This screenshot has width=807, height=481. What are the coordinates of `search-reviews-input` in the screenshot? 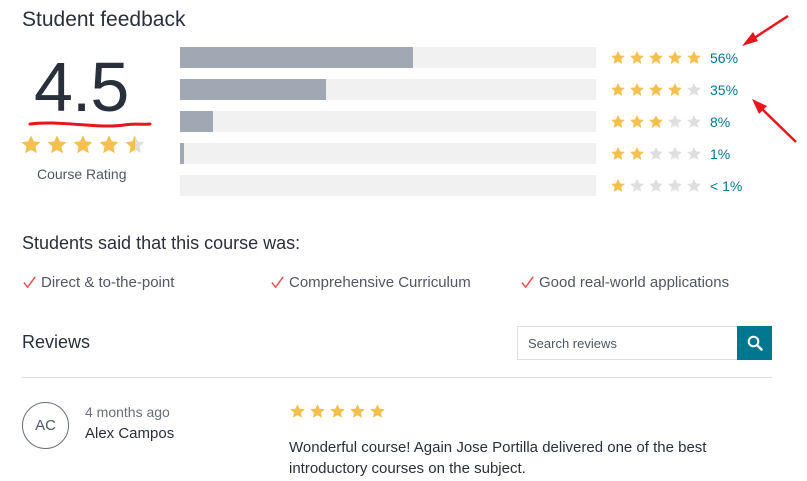 It's located at (627, 343).